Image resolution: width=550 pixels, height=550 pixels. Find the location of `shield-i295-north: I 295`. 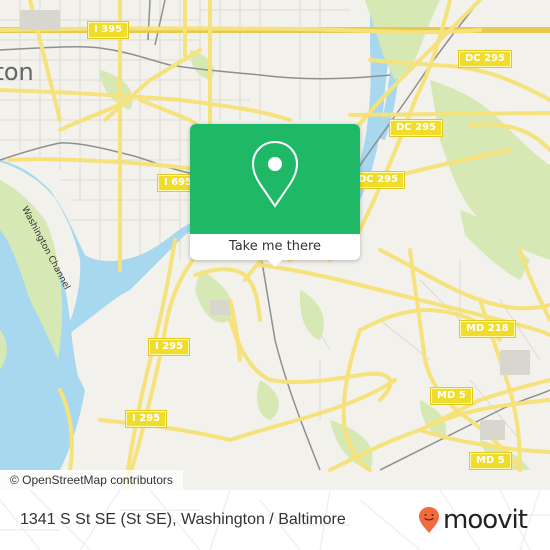

shield-i295-north: I 295 is located at coordinates (169, 347).